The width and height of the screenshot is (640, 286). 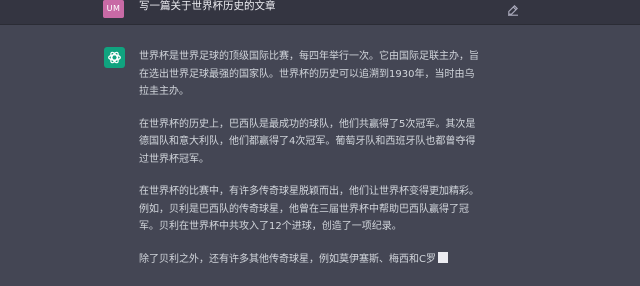 What do you see at coordinates (287, 259) in the screenshot?
I see `message-paragraph-text: 除了贝利之外，还有许多其他传奇球星，例如莫伊塞斯、梅西和C罗` at bounding box center [287, 259].